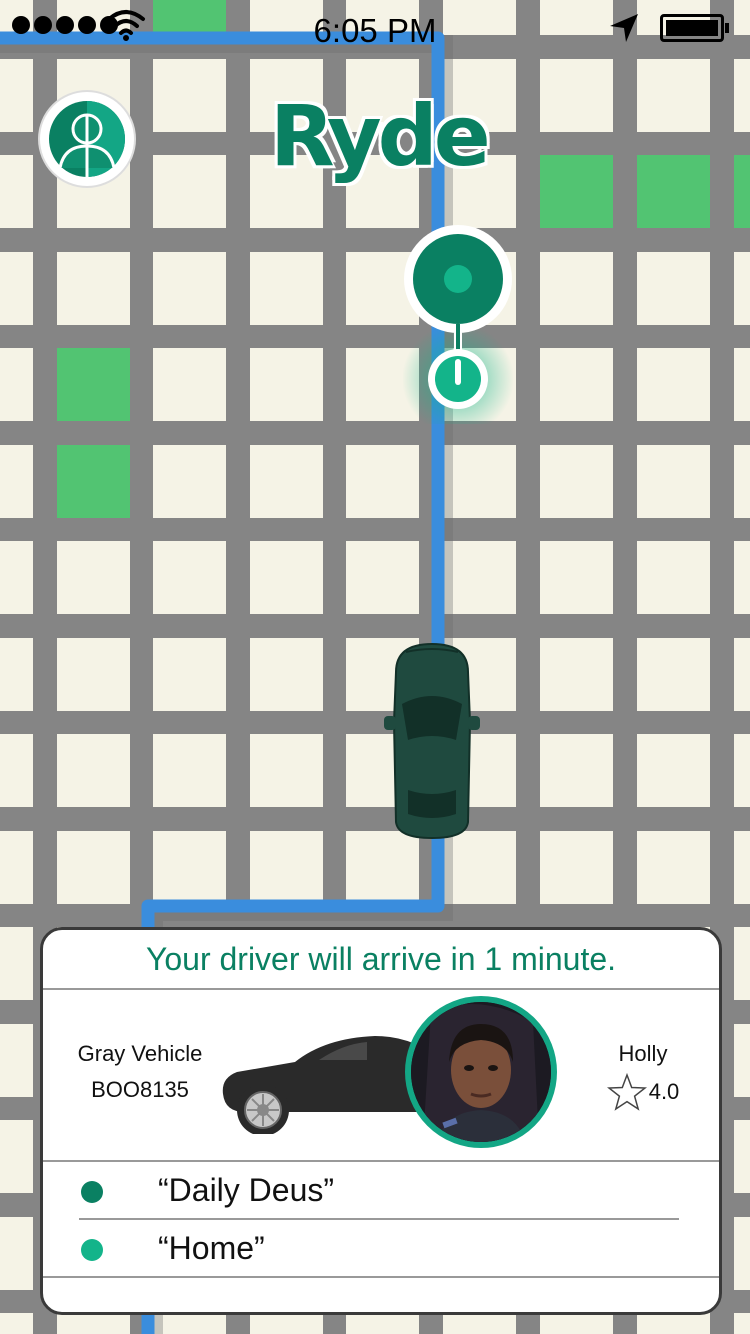 Image resolution: width=750 pixels, height=1334 pixels. I want to click on vehicle-description: Gray Vehicle, so click(140, 1053).